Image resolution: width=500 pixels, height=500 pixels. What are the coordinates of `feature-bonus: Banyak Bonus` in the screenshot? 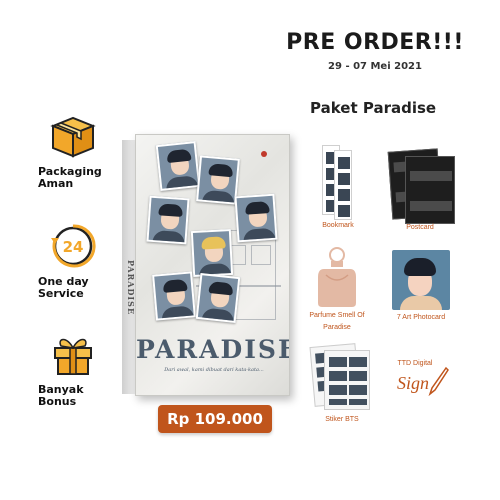 It's located at (73, 369).